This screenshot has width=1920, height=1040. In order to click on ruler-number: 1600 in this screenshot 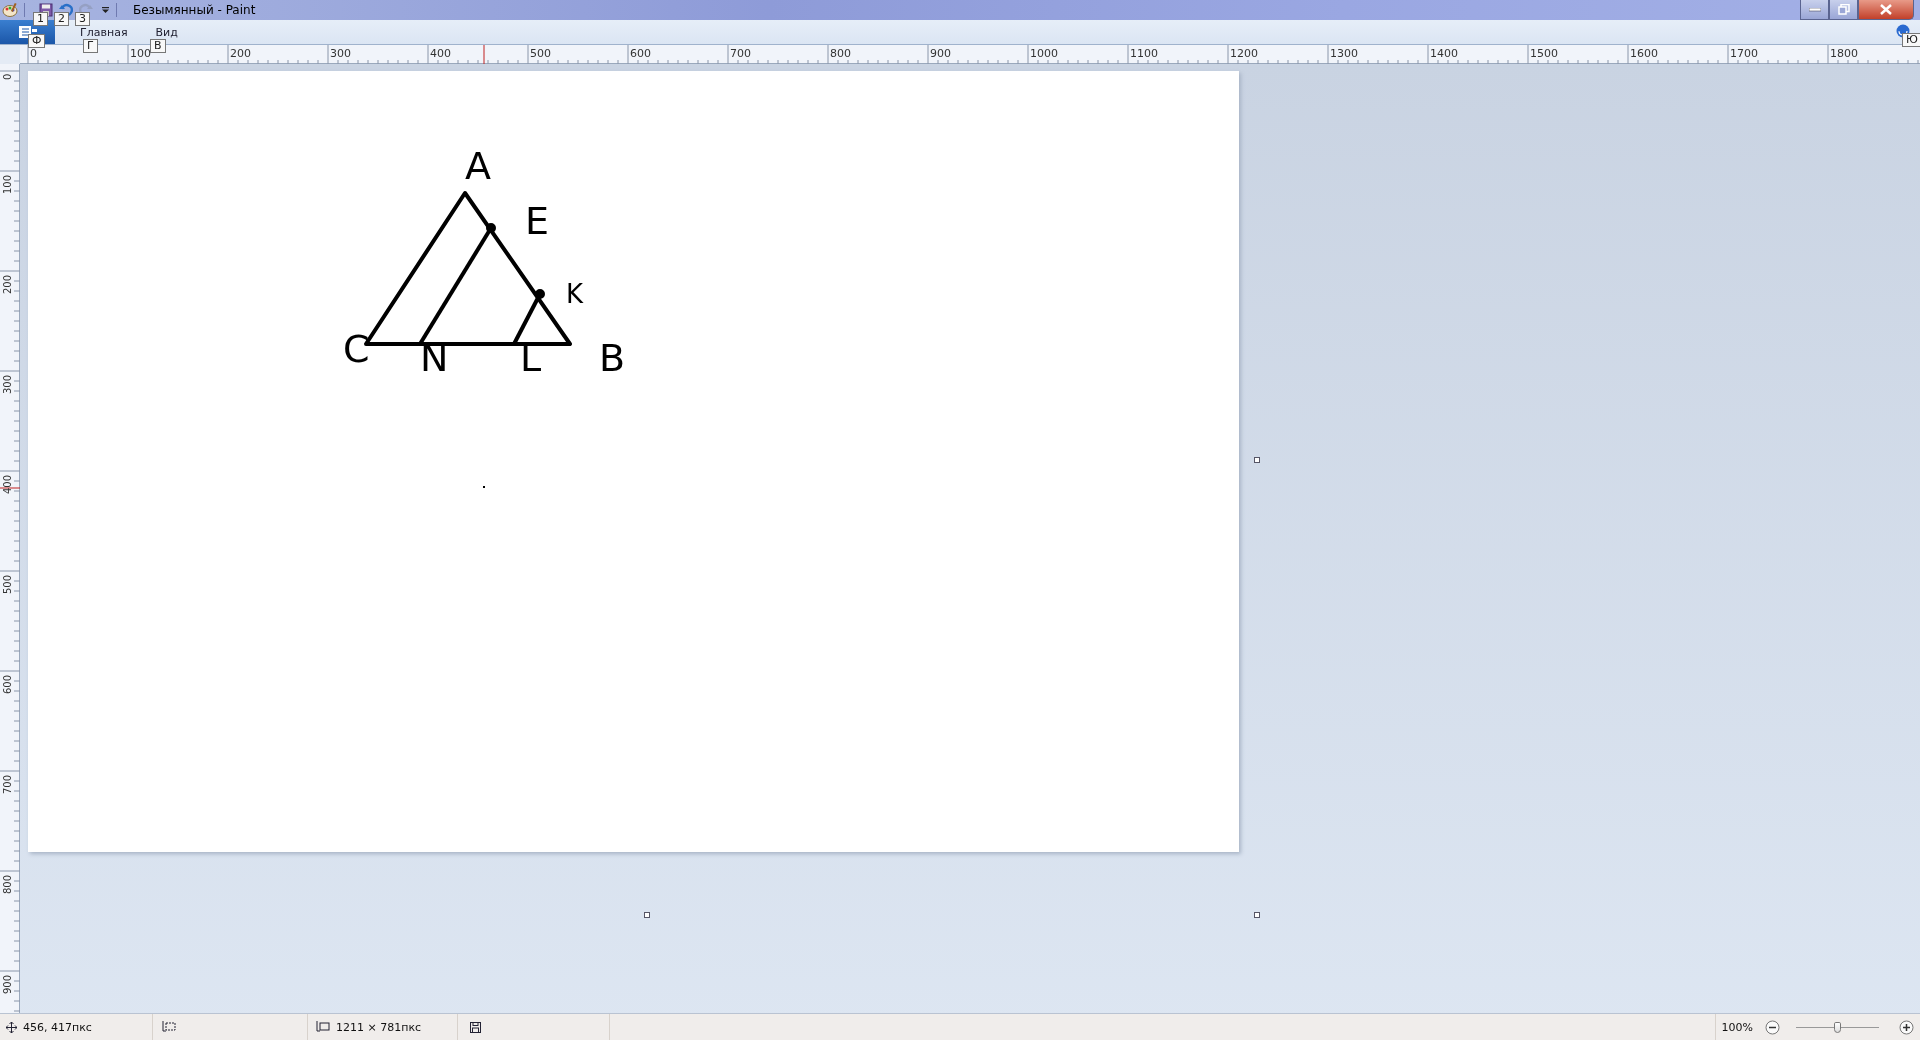, I will do `click(1644, 53)`.